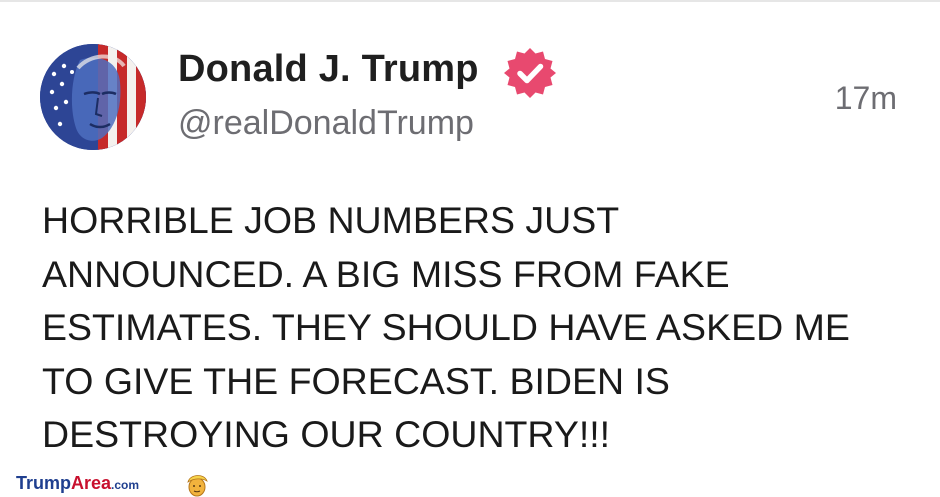 The height and width of the screenshot is (497, 940). What do you see at coordinates (197, 485) in the screenshot?
I see `watermark-face-icon` at bounding box center [197, 485].